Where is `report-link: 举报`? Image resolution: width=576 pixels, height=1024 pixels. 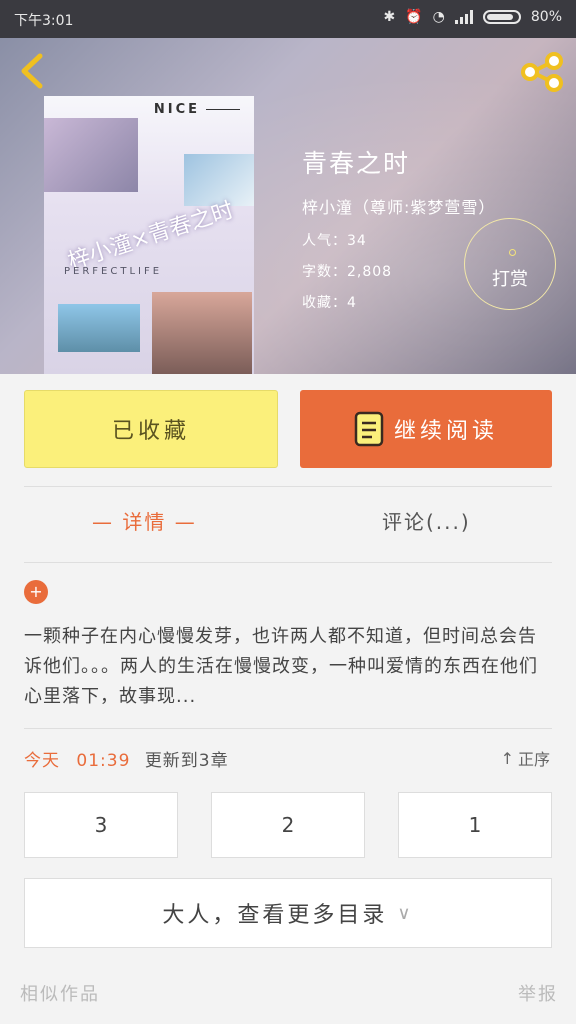 report-link: 举报 is located at coordinates (538, 993).